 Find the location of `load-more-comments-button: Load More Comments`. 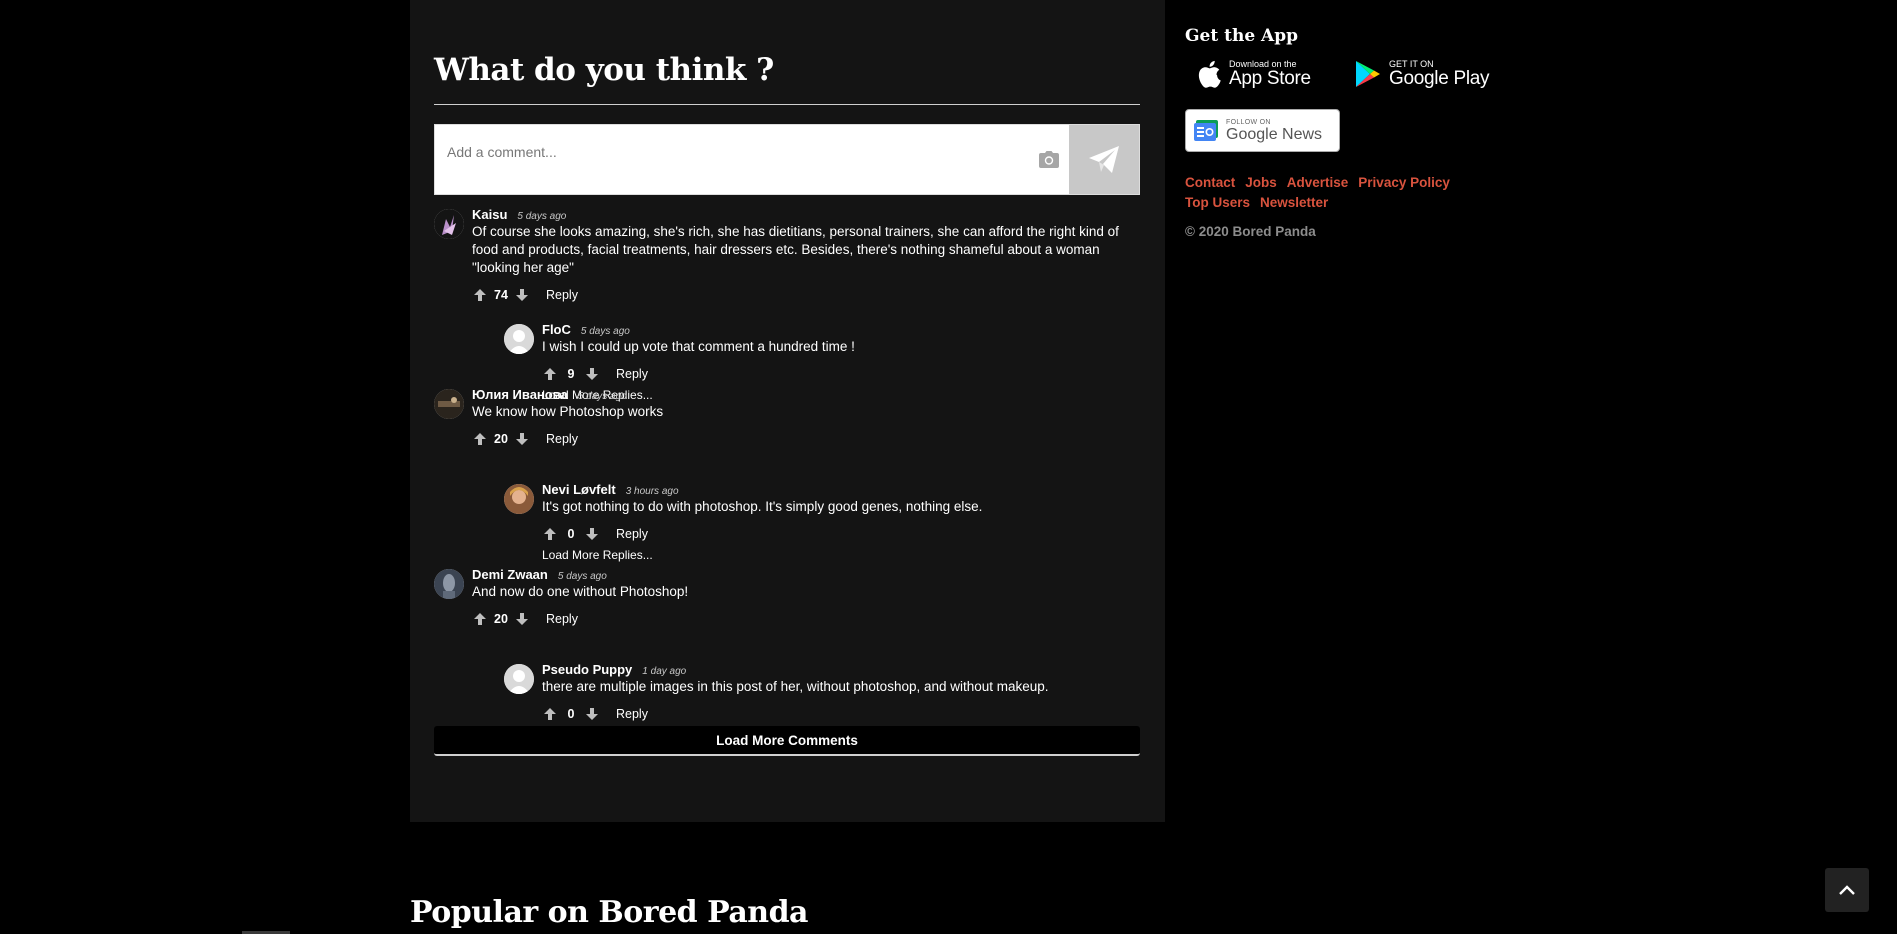

load-more-comments-button: Load More Comments is located at coordinates (787, 741).